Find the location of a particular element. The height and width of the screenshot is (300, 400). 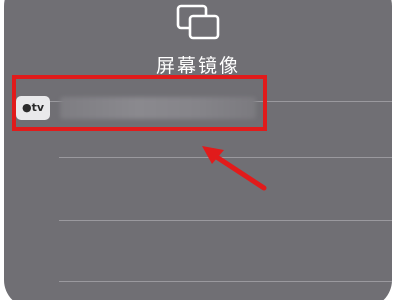

highlight-box is located at coordinates (139, 103).